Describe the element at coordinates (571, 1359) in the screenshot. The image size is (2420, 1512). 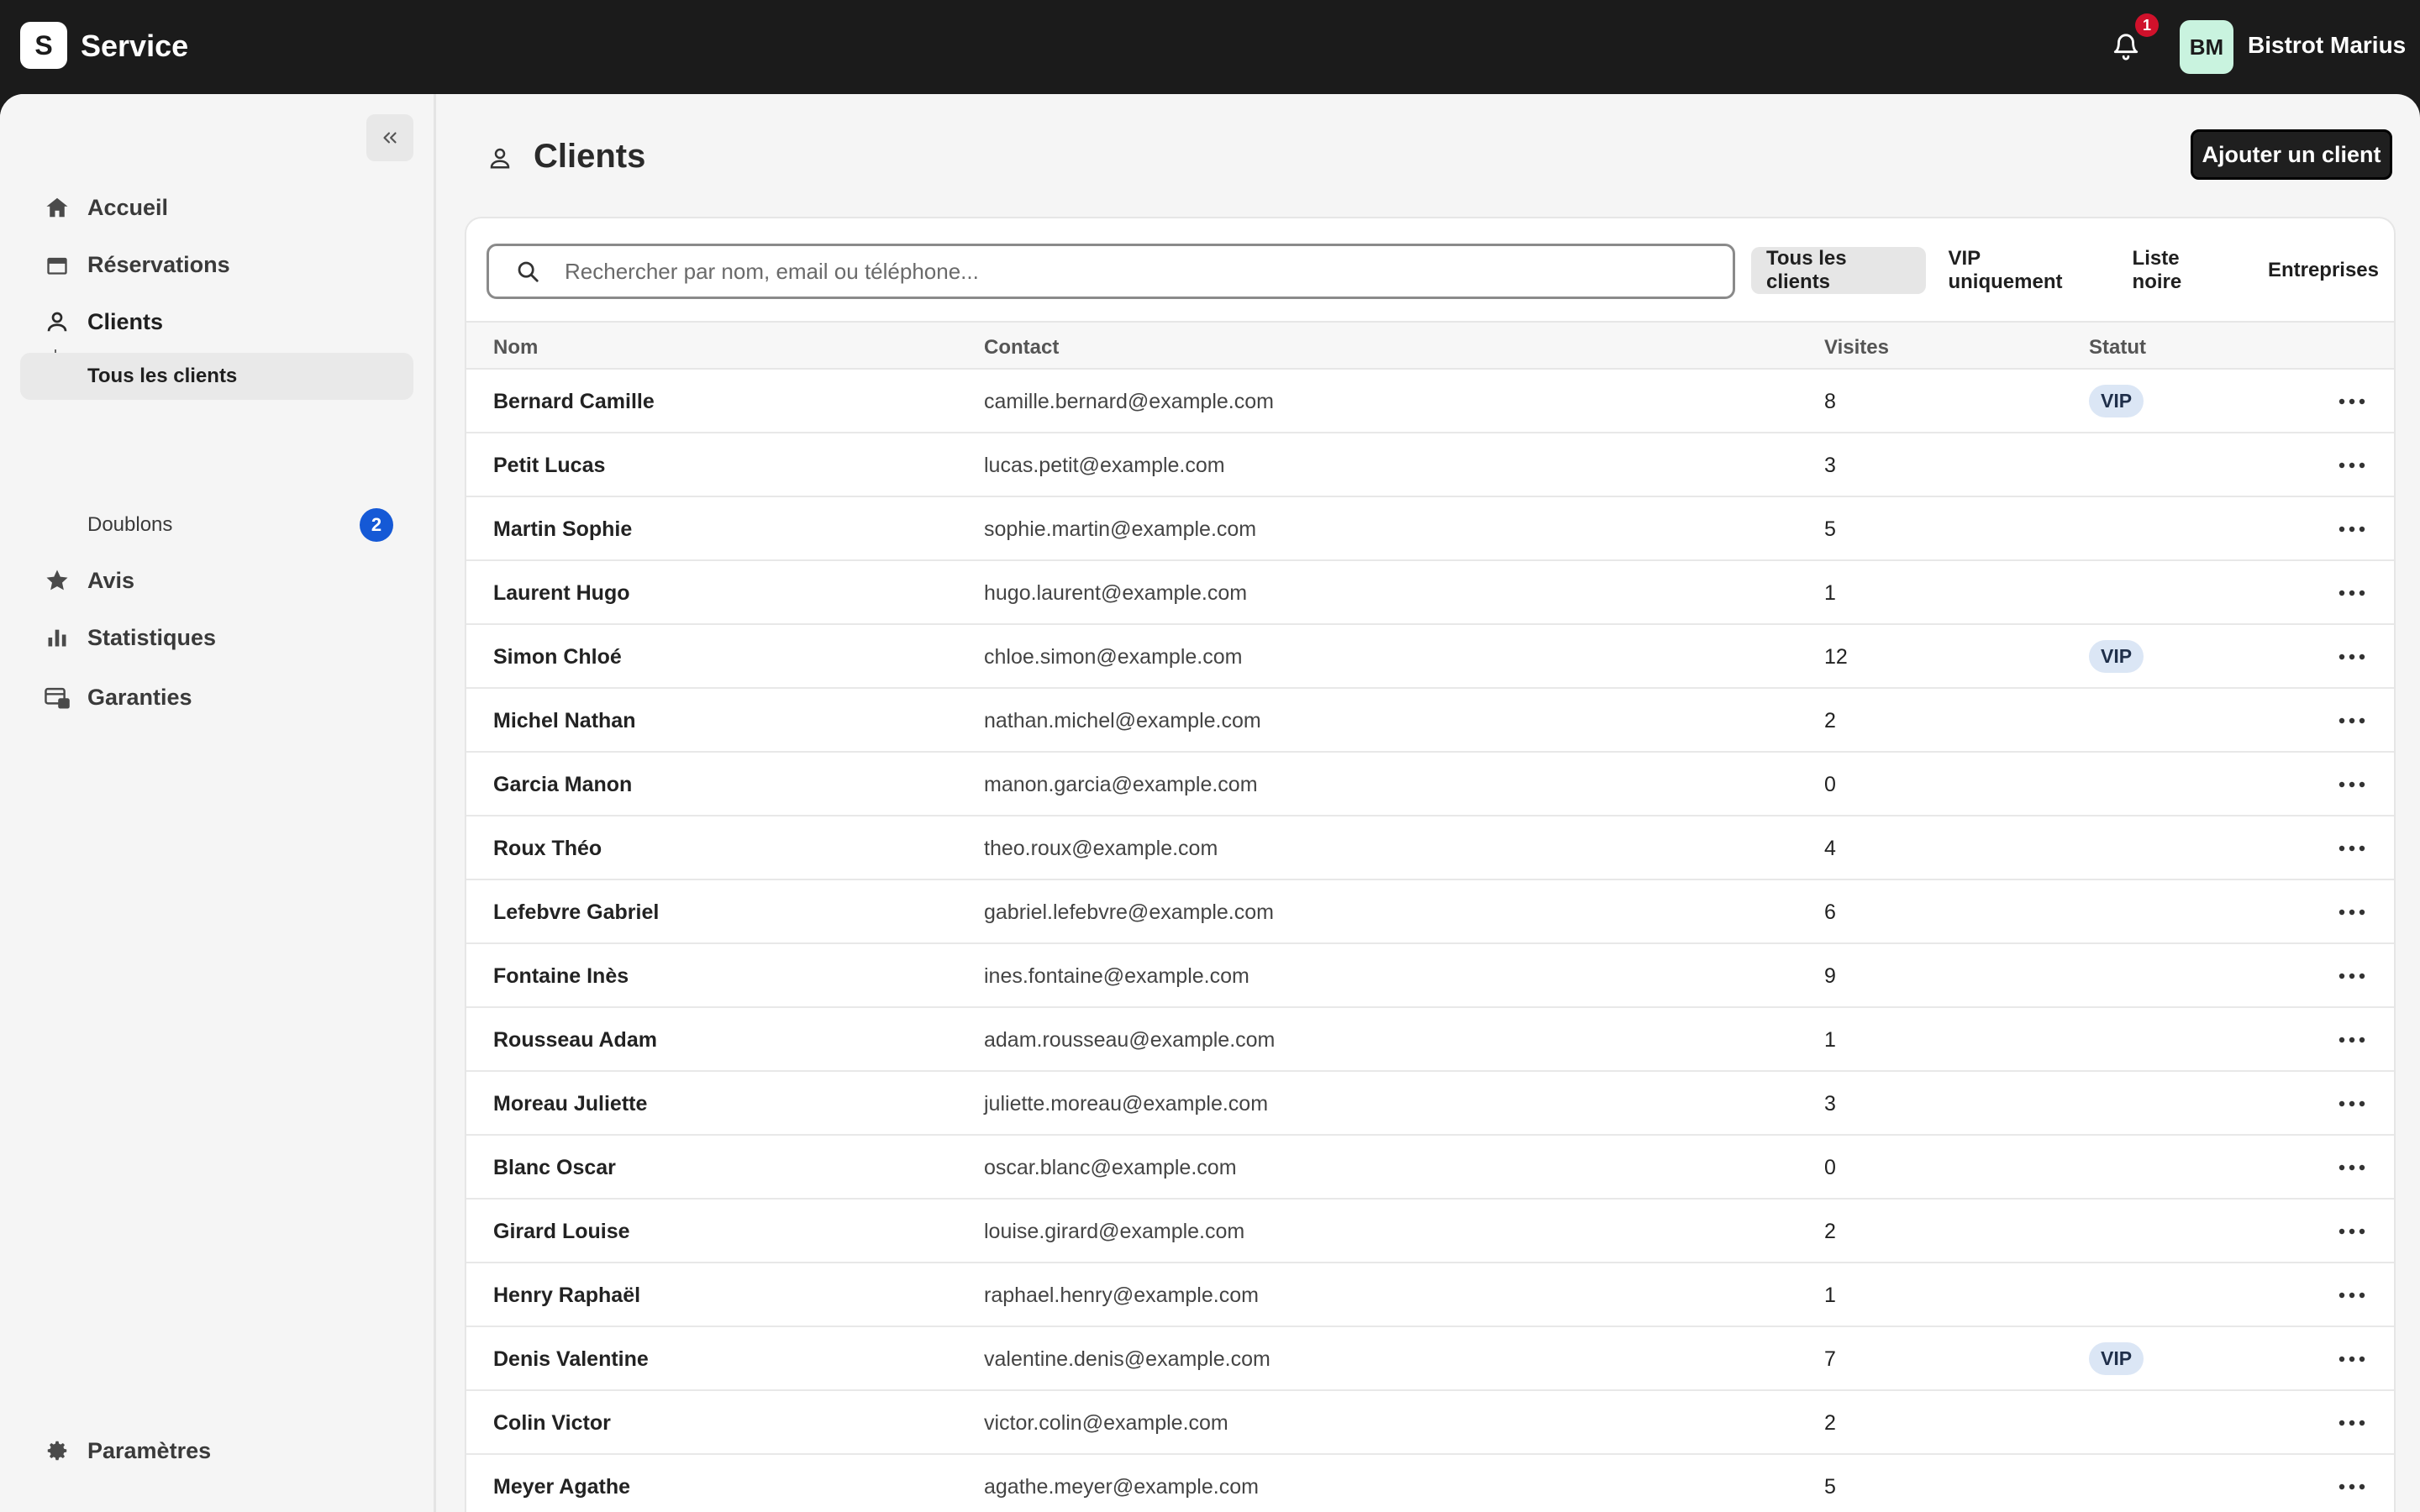
I see `client-name: Denis Valentine` at that location.